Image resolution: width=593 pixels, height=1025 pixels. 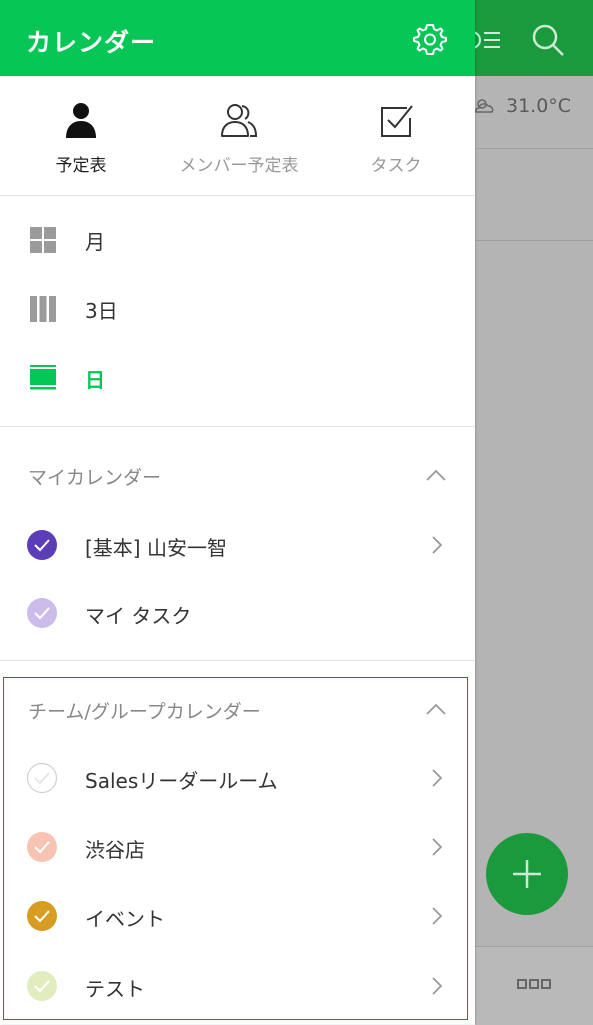 I want to click on mode-label: 月, so click(x=95, y=242).